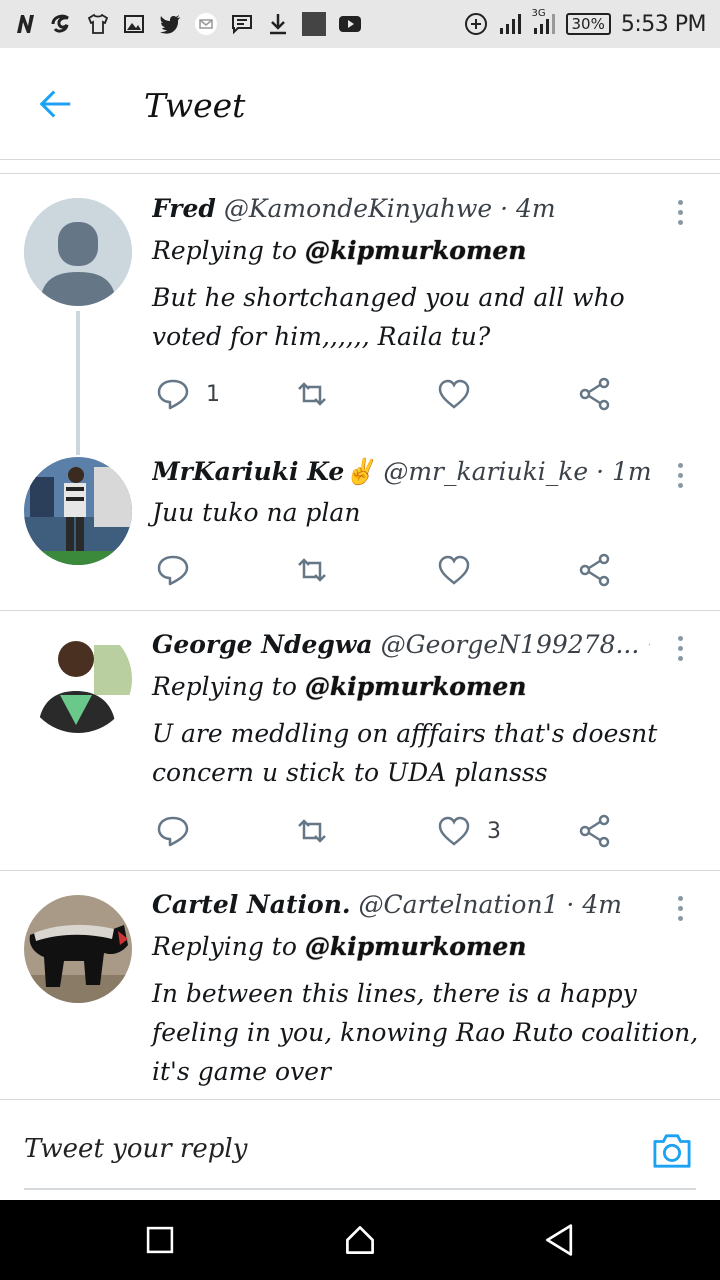 This screenshot has height=1280, width=720. What do you see at coordinates (62, 24) in the screenshot?
I see `swirl-icon` at bounding box center [62, 24].